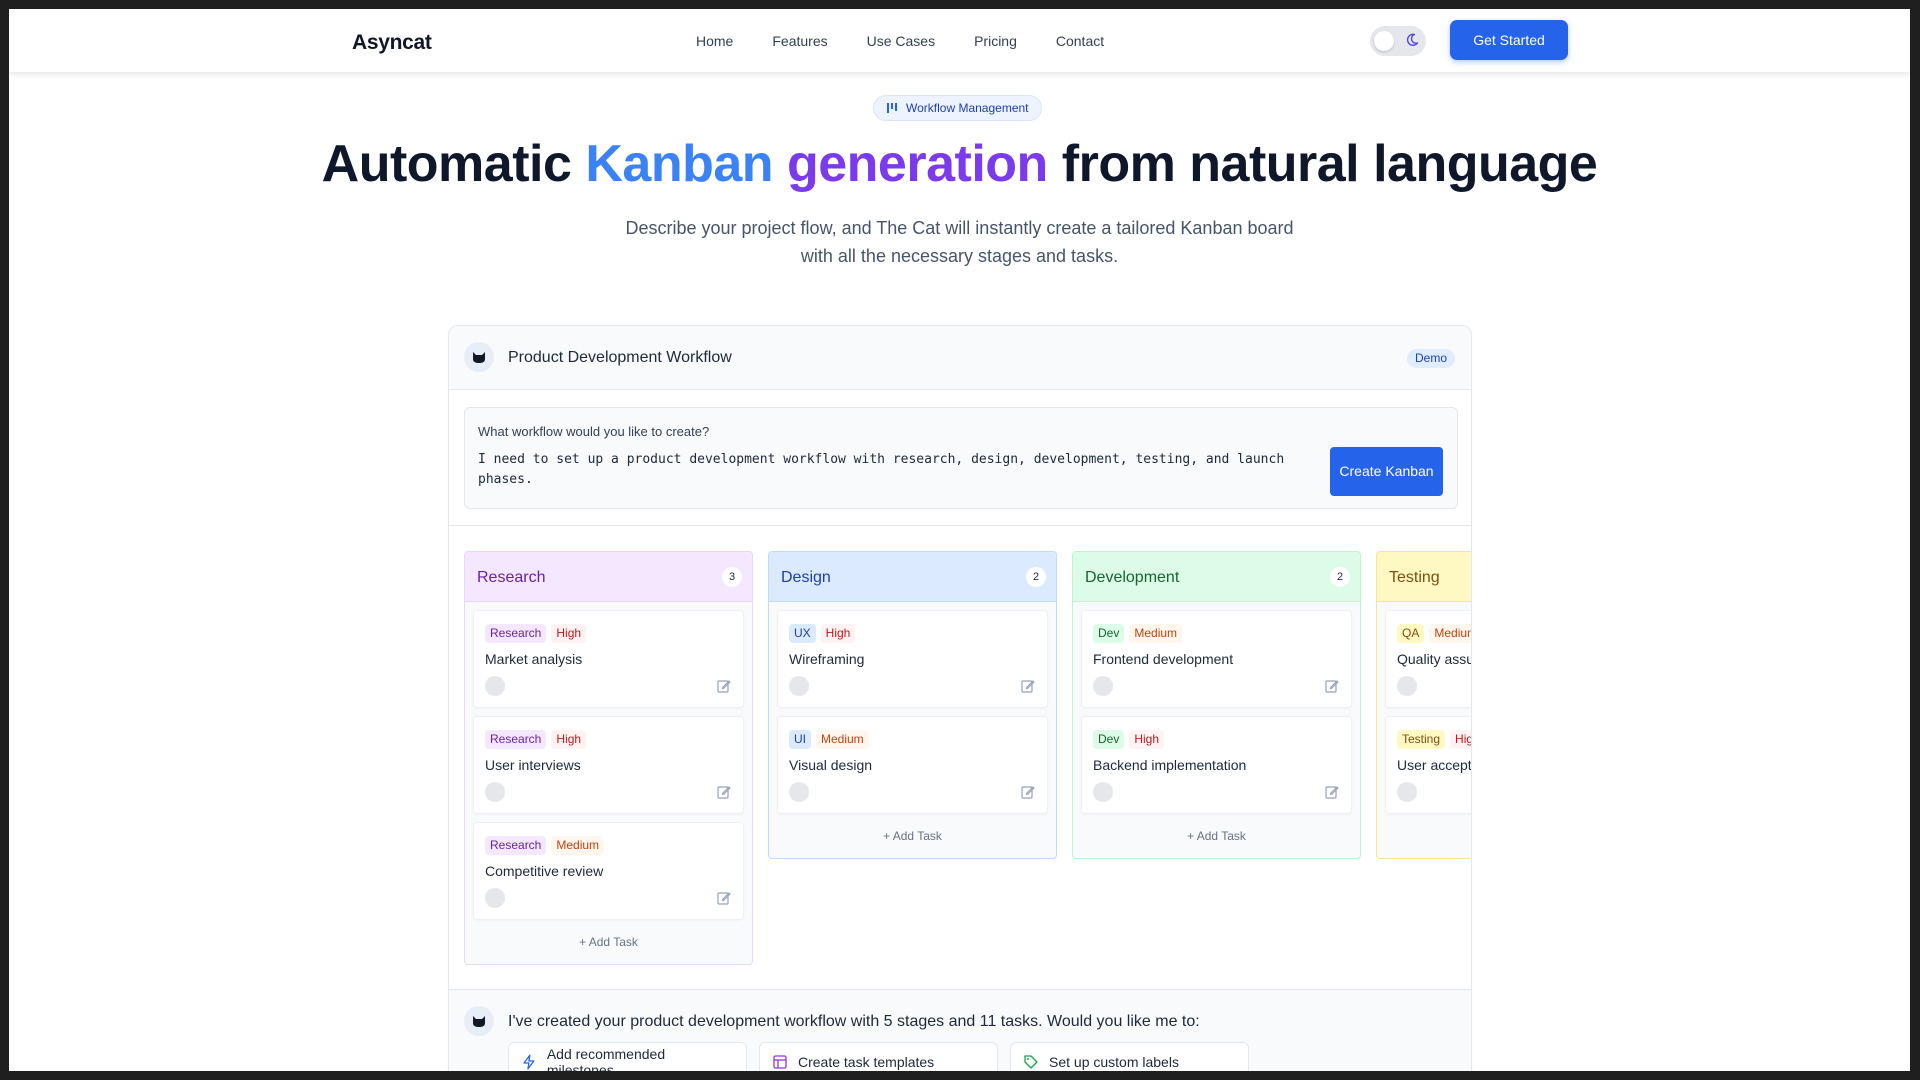 Image resolution: width=1920 pixels, height=1080 pixels. I want to click on suggestion-milestones: Add recommended milestones, so click(627, 1056).